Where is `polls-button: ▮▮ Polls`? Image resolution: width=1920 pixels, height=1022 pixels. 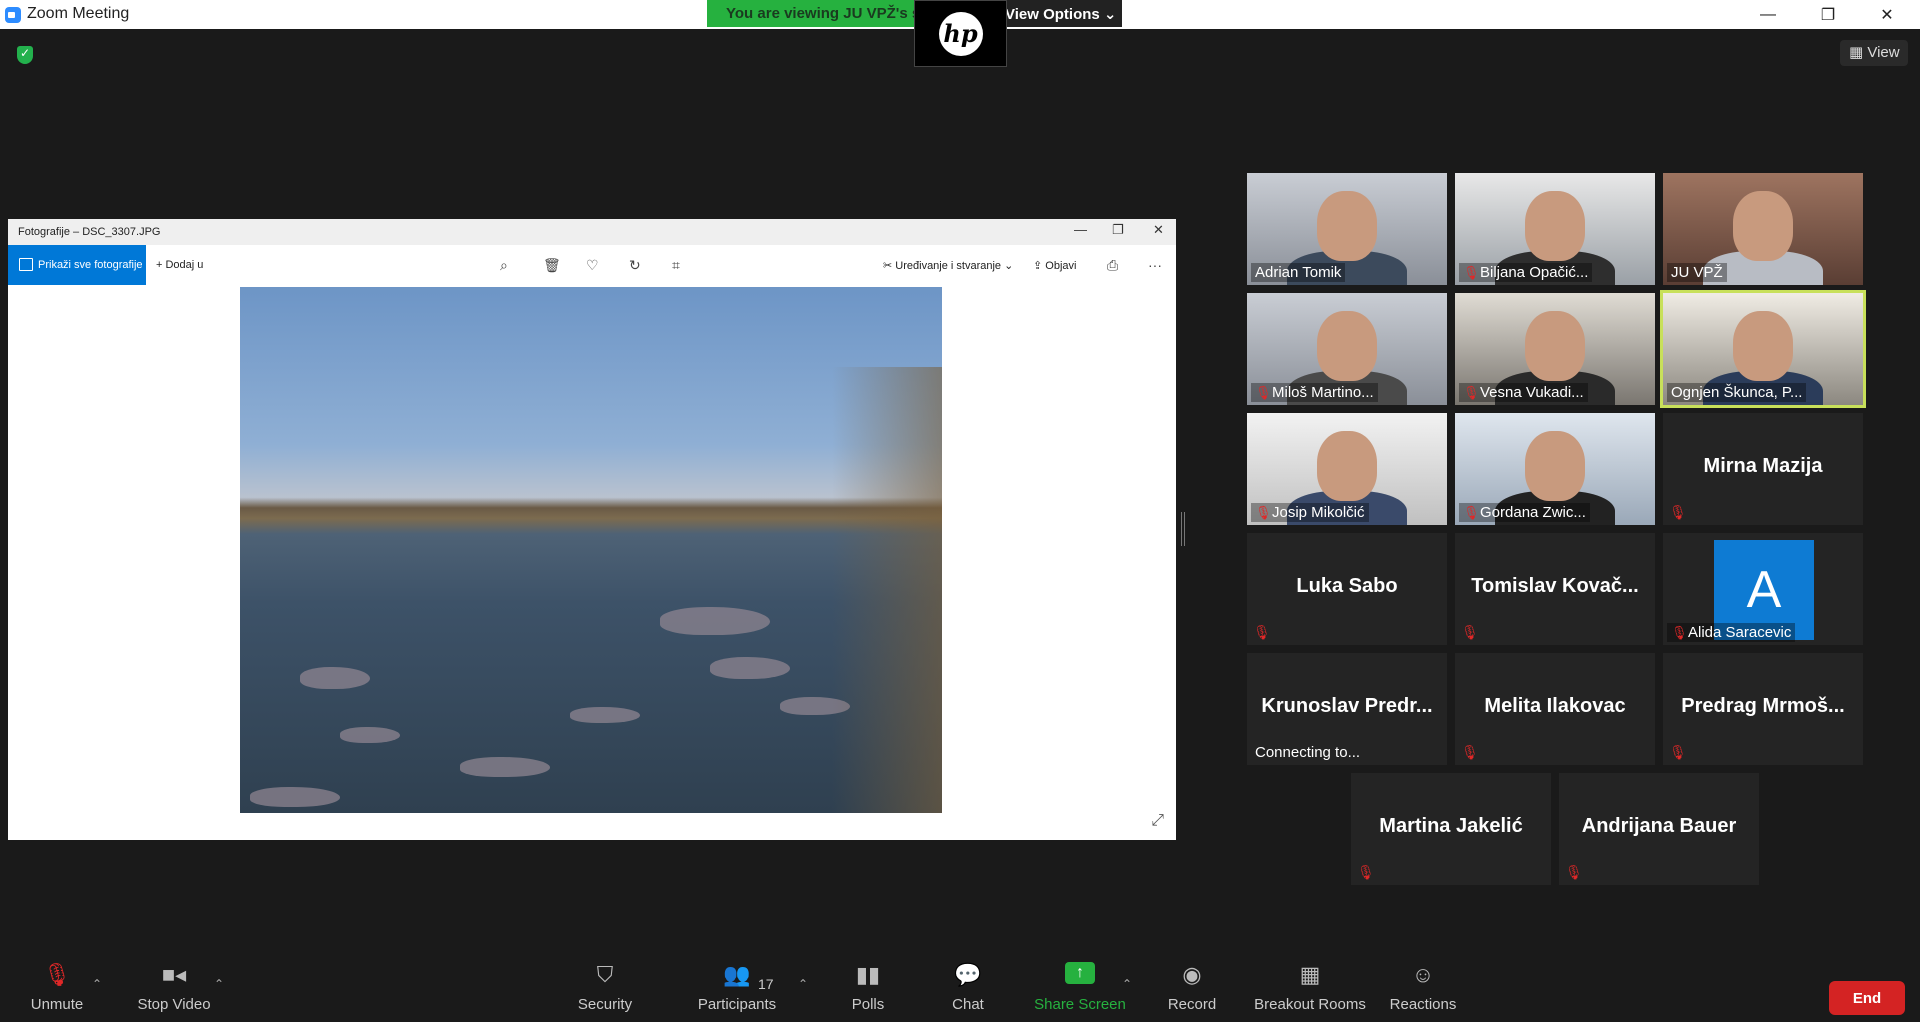
polls-button: ▮▮ Polls is located at coordinates (868, 981).